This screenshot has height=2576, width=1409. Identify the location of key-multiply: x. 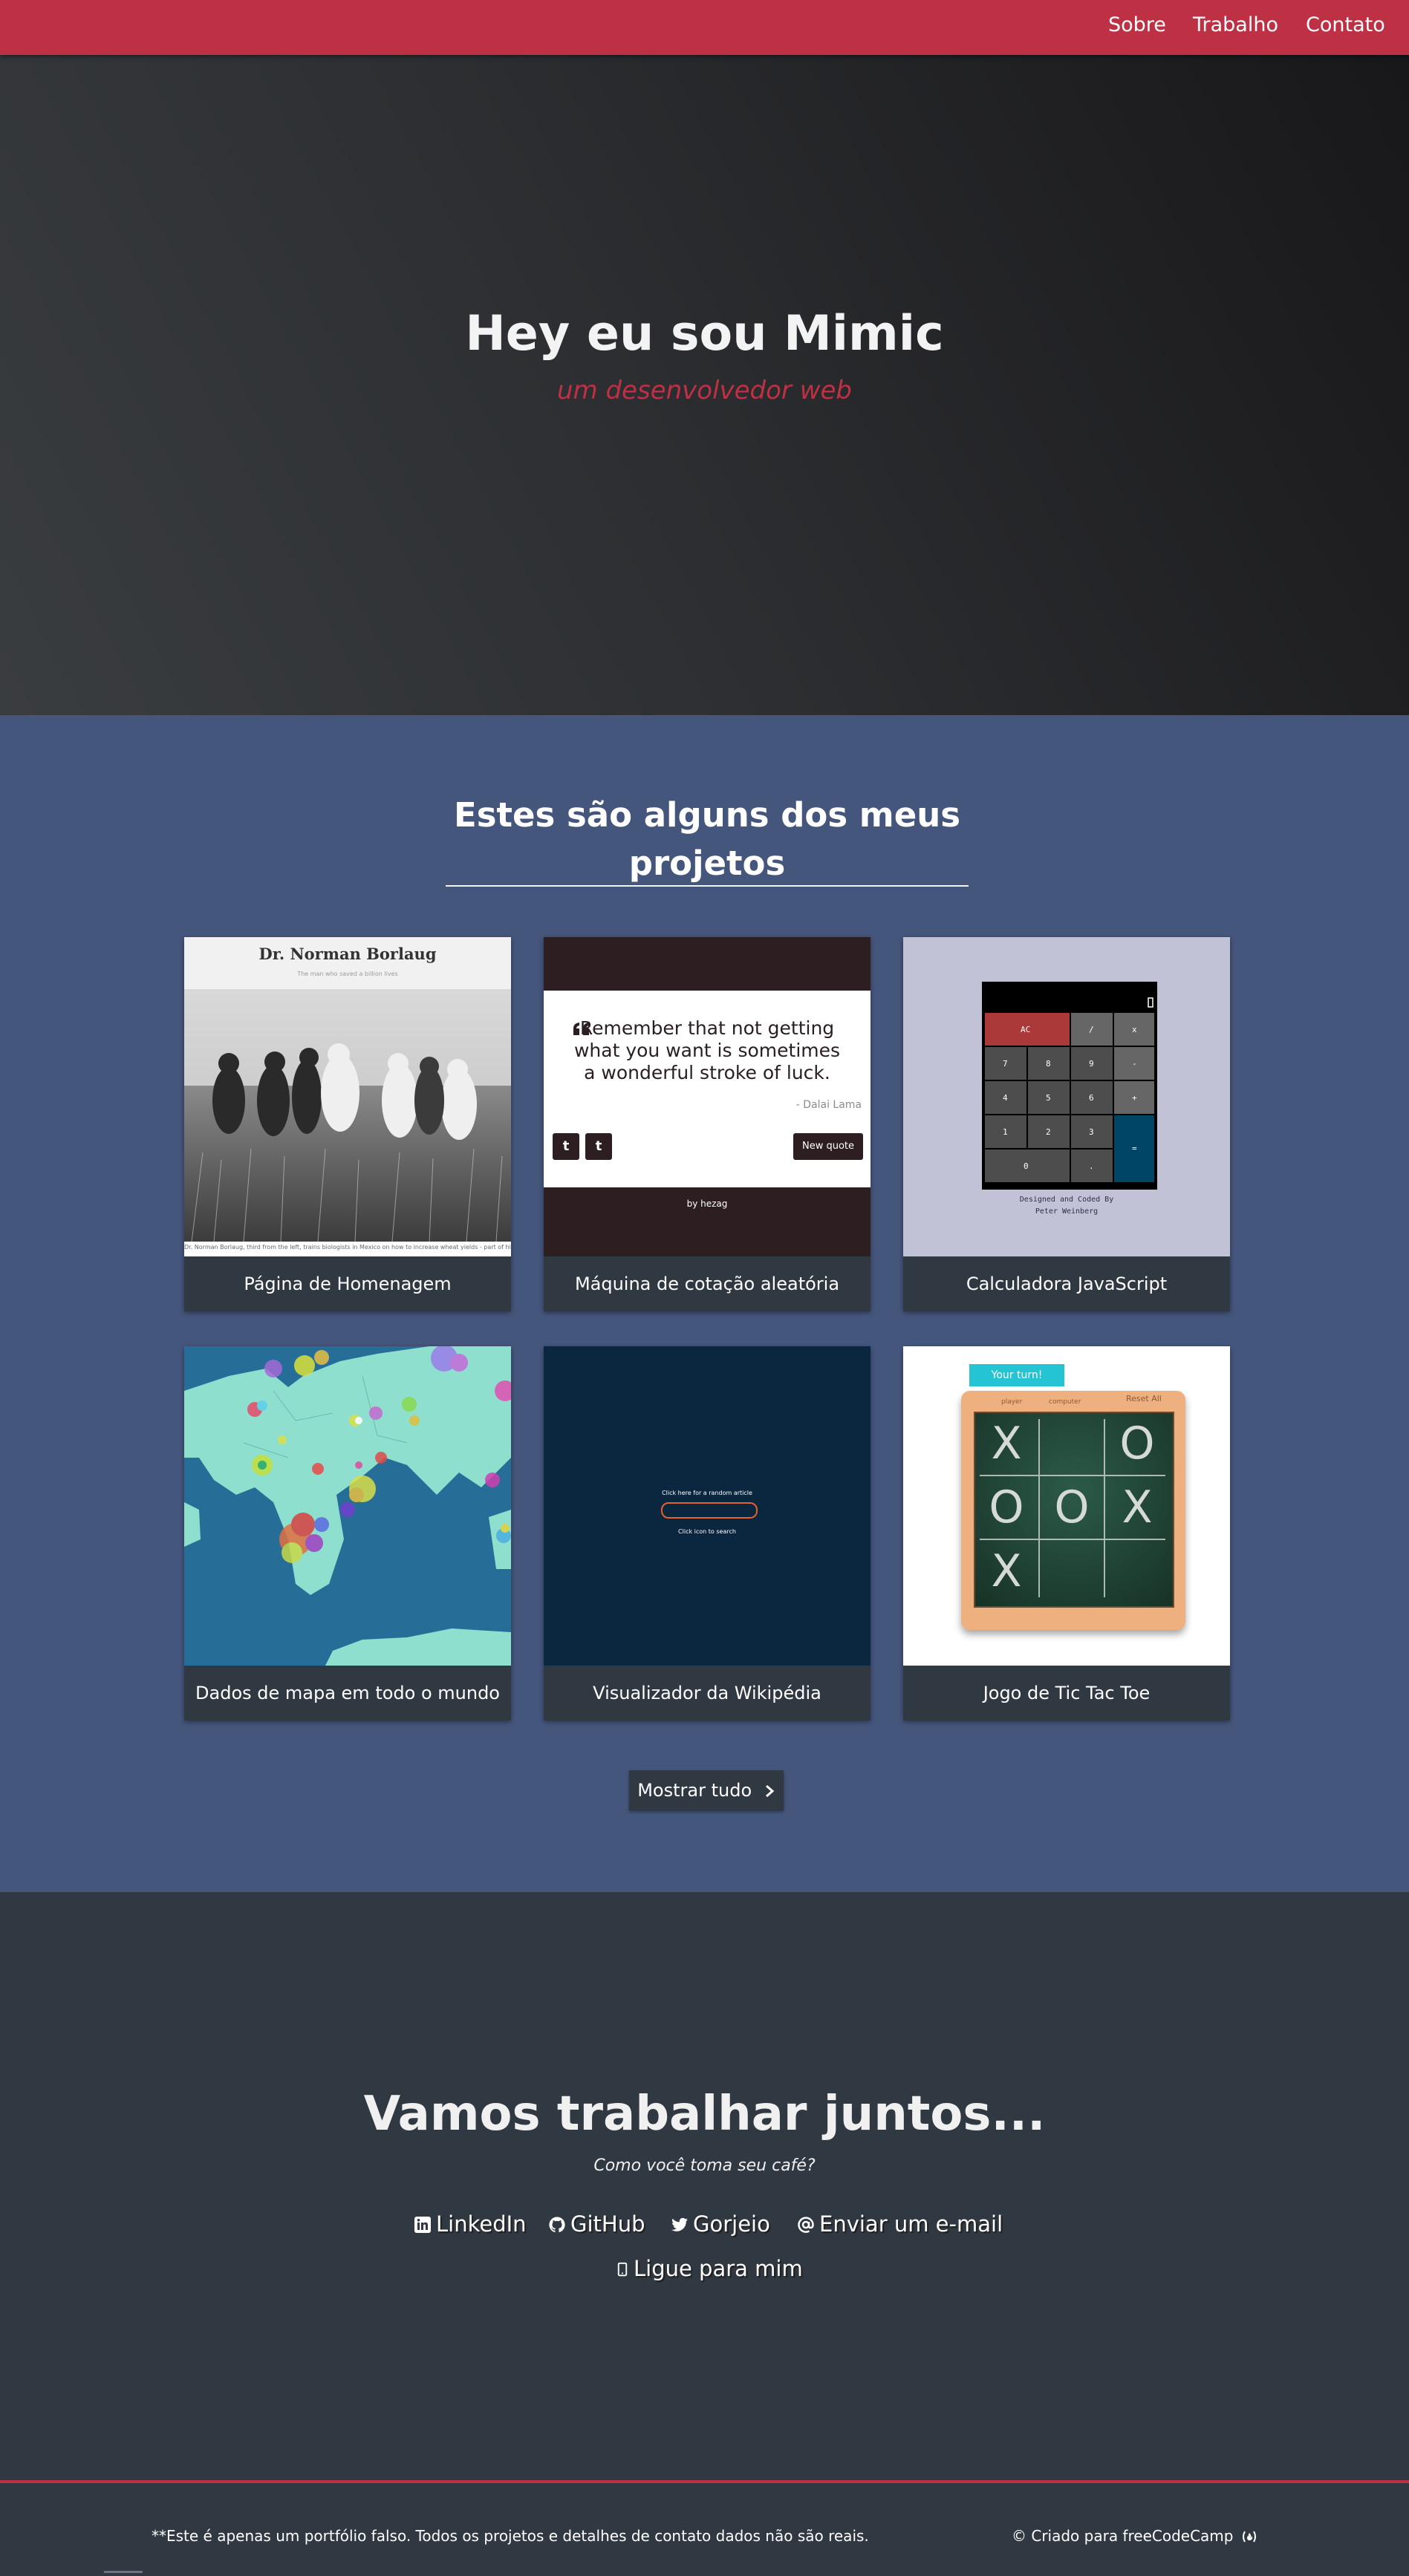
(1134, 1029).